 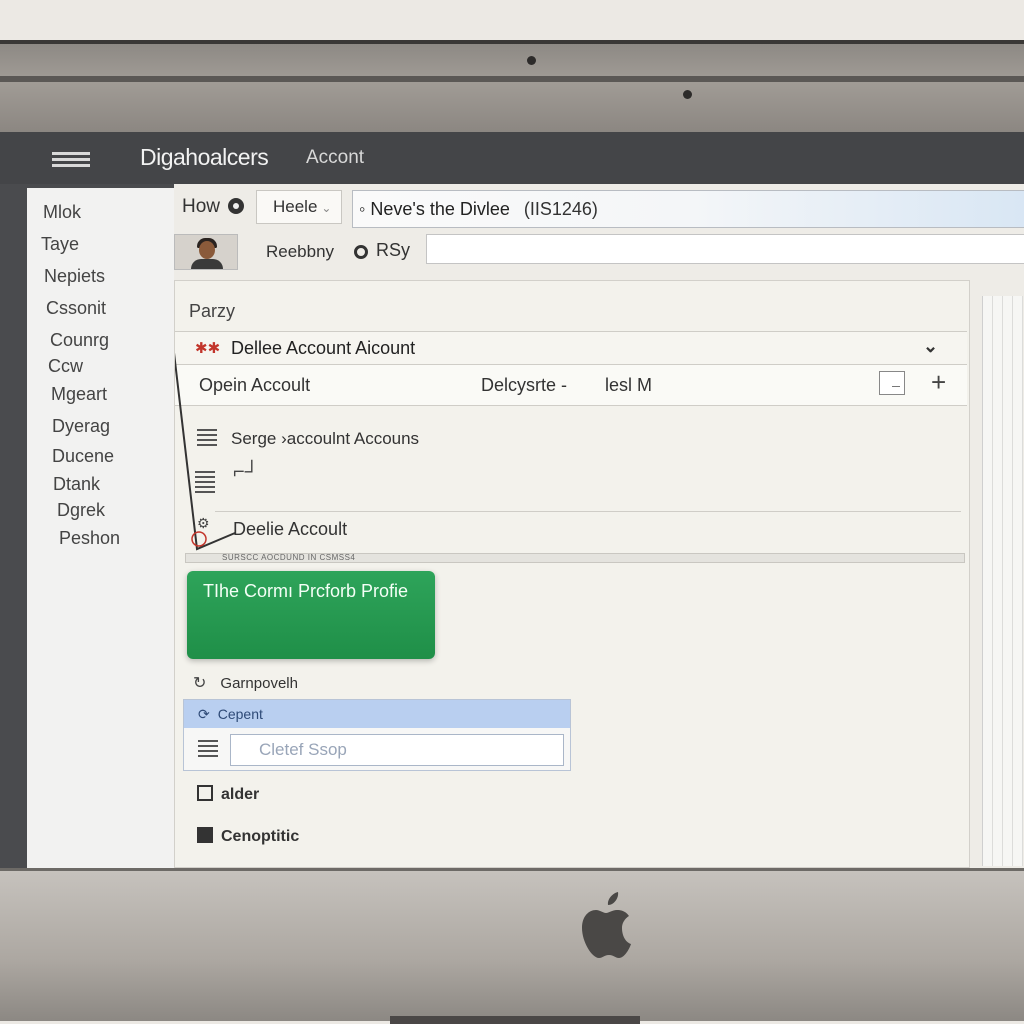 I want to click on sidebar-item: Ccw, so click(x=65, y=366).